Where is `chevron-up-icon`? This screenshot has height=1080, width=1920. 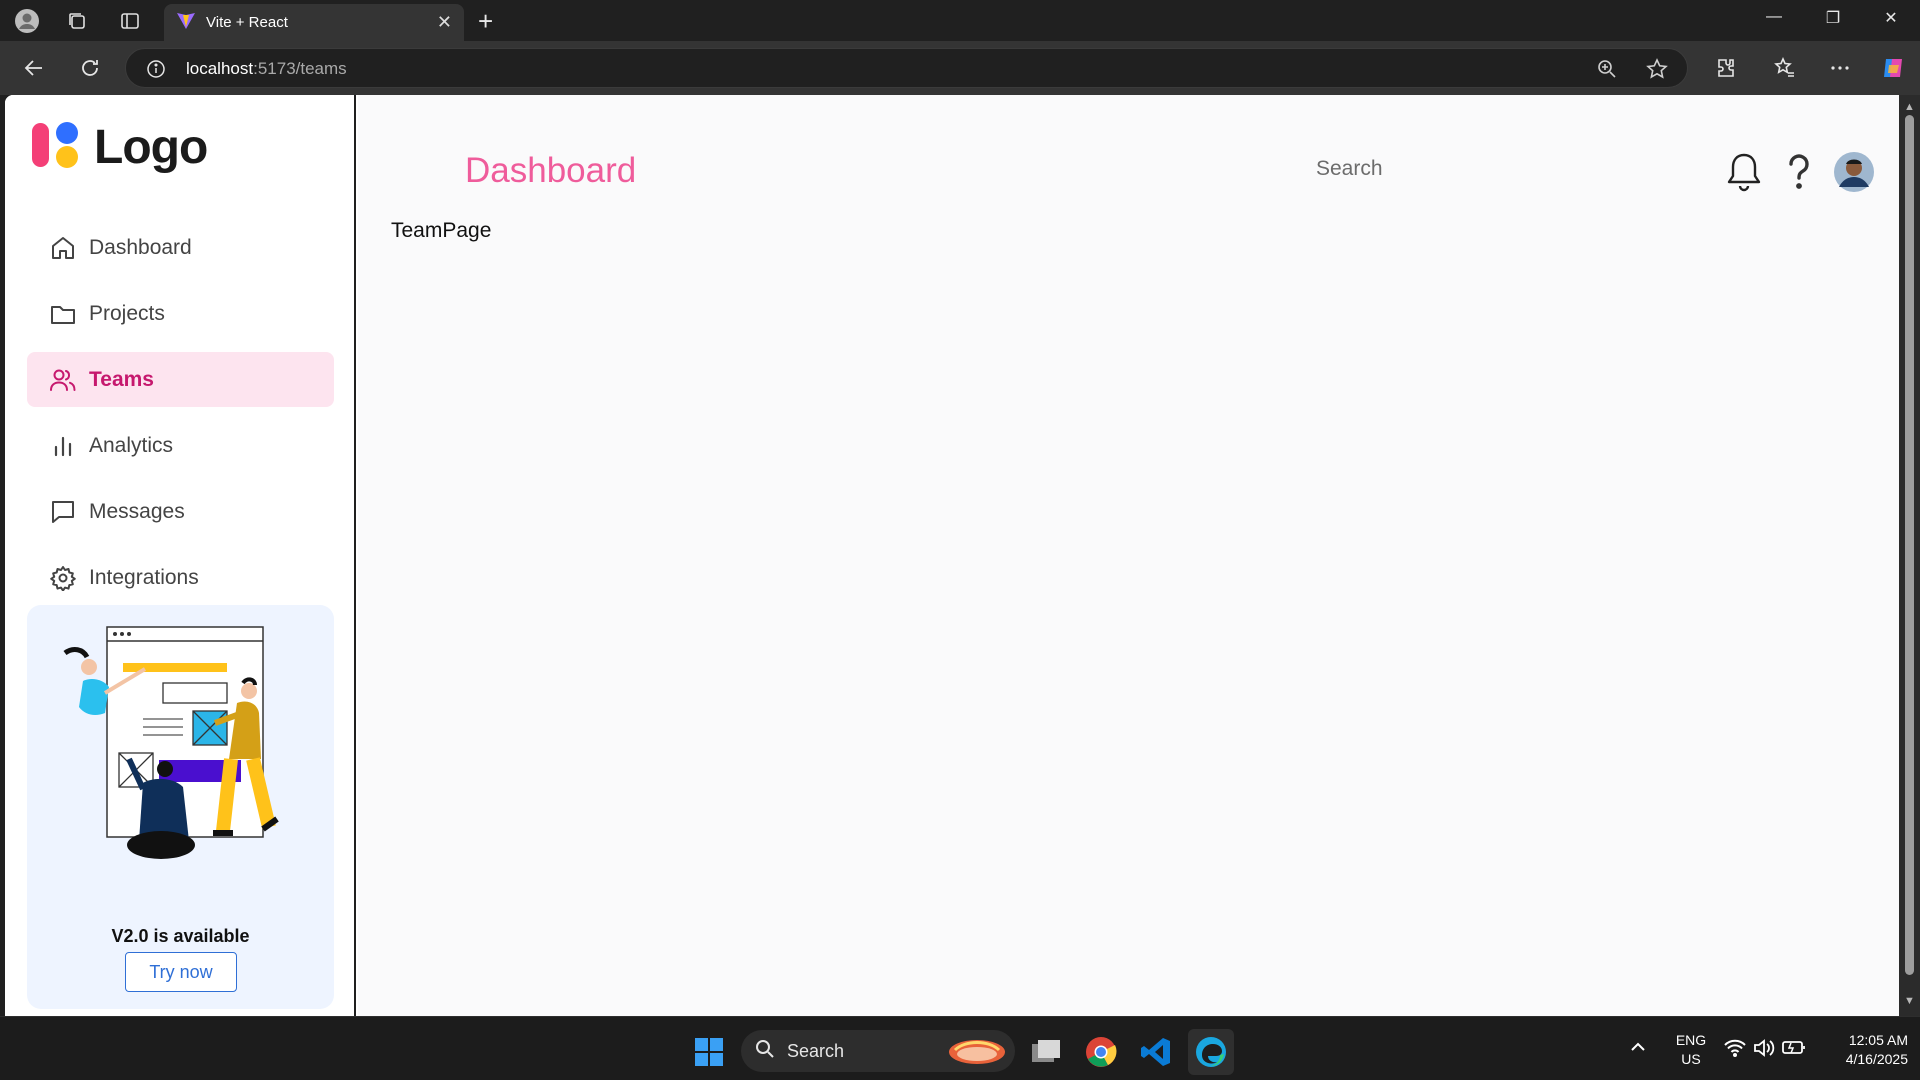
chevron-up-icon is located at coordinates (1638, 1048).